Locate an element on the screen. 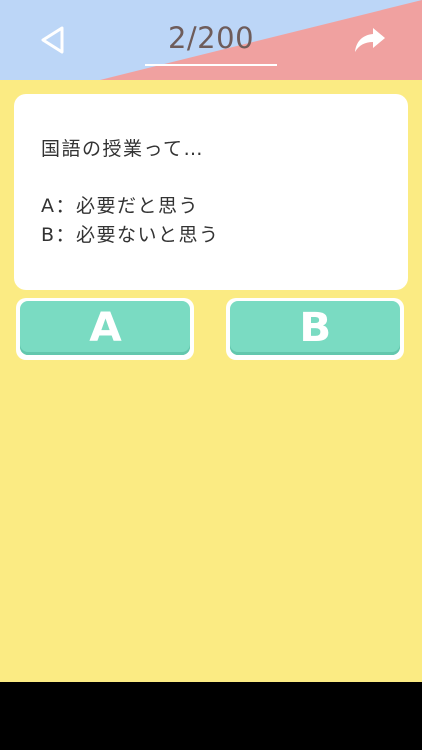 This screenshot has width=422, height=750. answer-a-button: A is located at coordinates (105, 329).